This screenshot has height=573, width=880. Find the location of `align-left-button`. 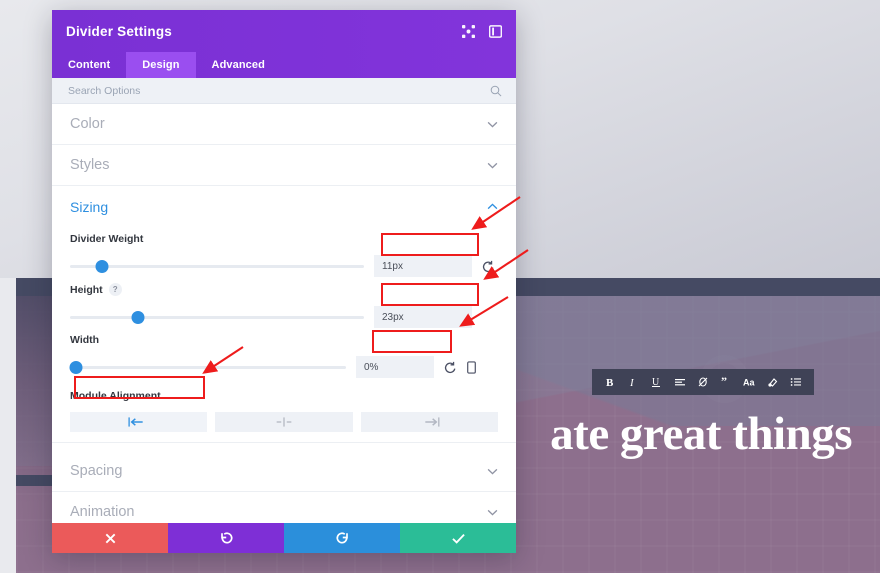

align-left-button is located at coordinates (139, 422).